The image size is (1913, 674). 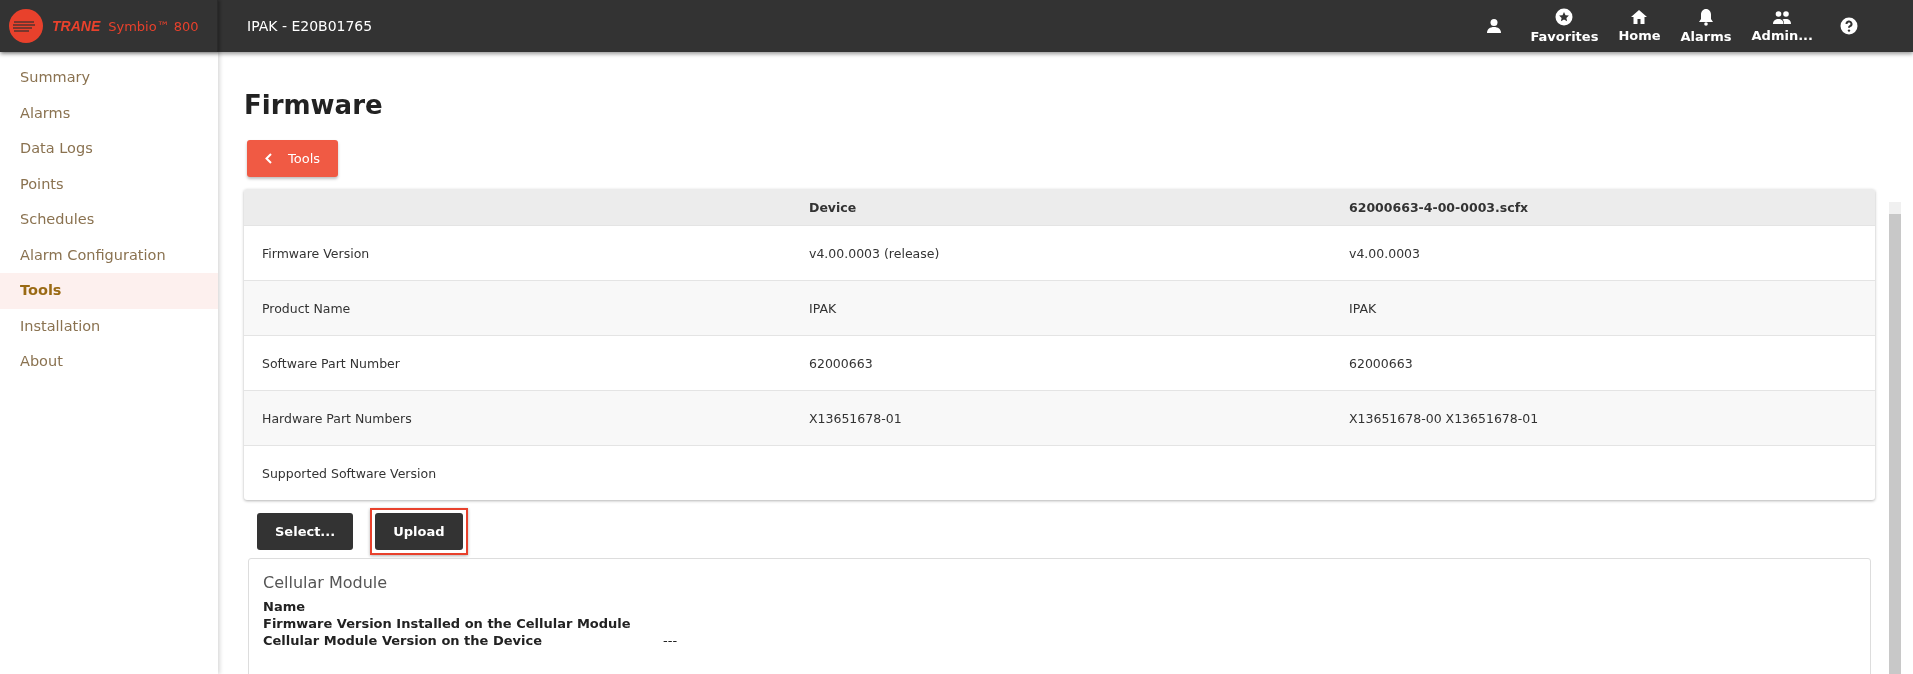 I want to click on table-cell: Supported Software Version, so click(x=349, y=473).